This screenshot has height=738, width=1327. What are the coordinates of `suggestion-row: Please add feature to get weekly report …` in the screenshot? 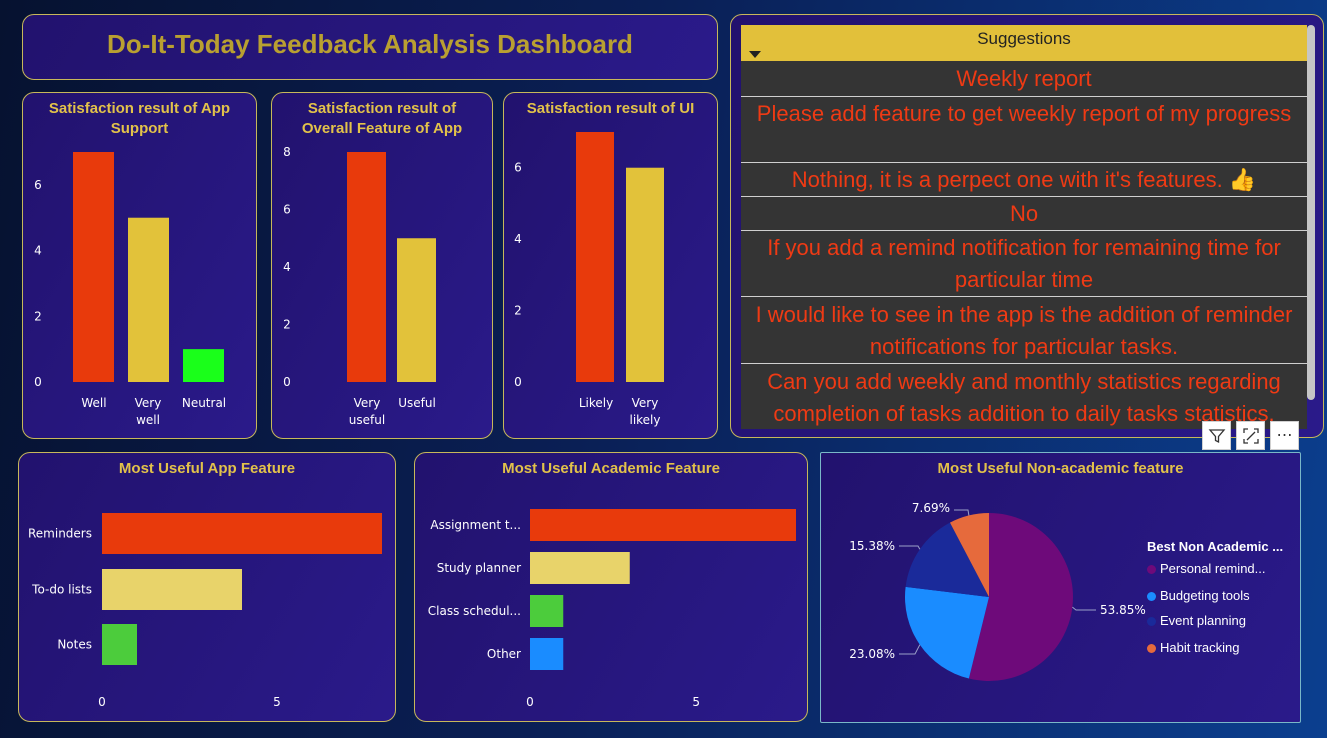 It's located at (1024, 130).